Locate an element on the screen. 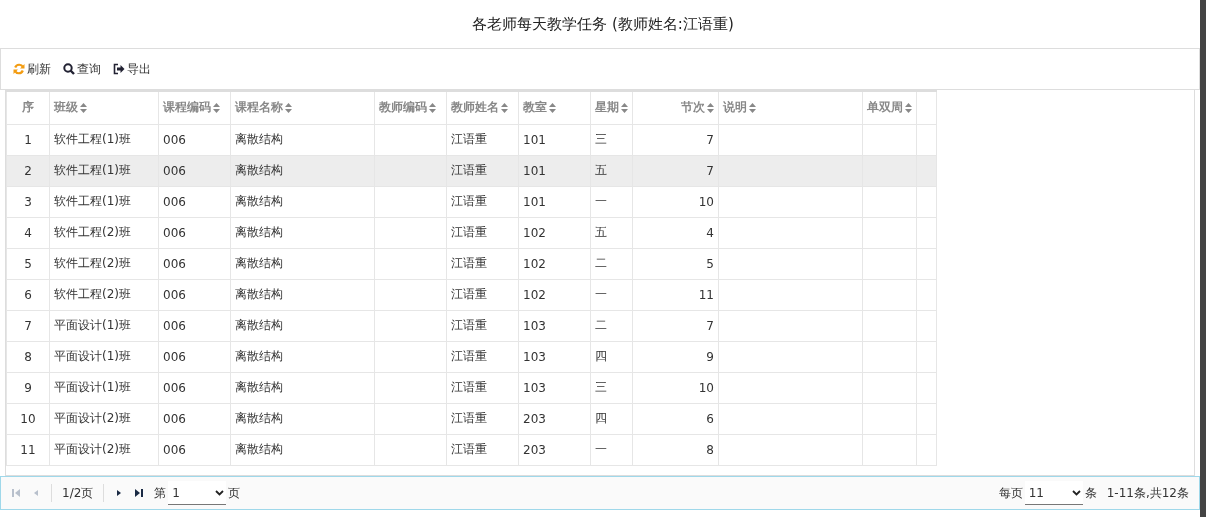  column-header: 教室 is located at coordinates (554, 107).